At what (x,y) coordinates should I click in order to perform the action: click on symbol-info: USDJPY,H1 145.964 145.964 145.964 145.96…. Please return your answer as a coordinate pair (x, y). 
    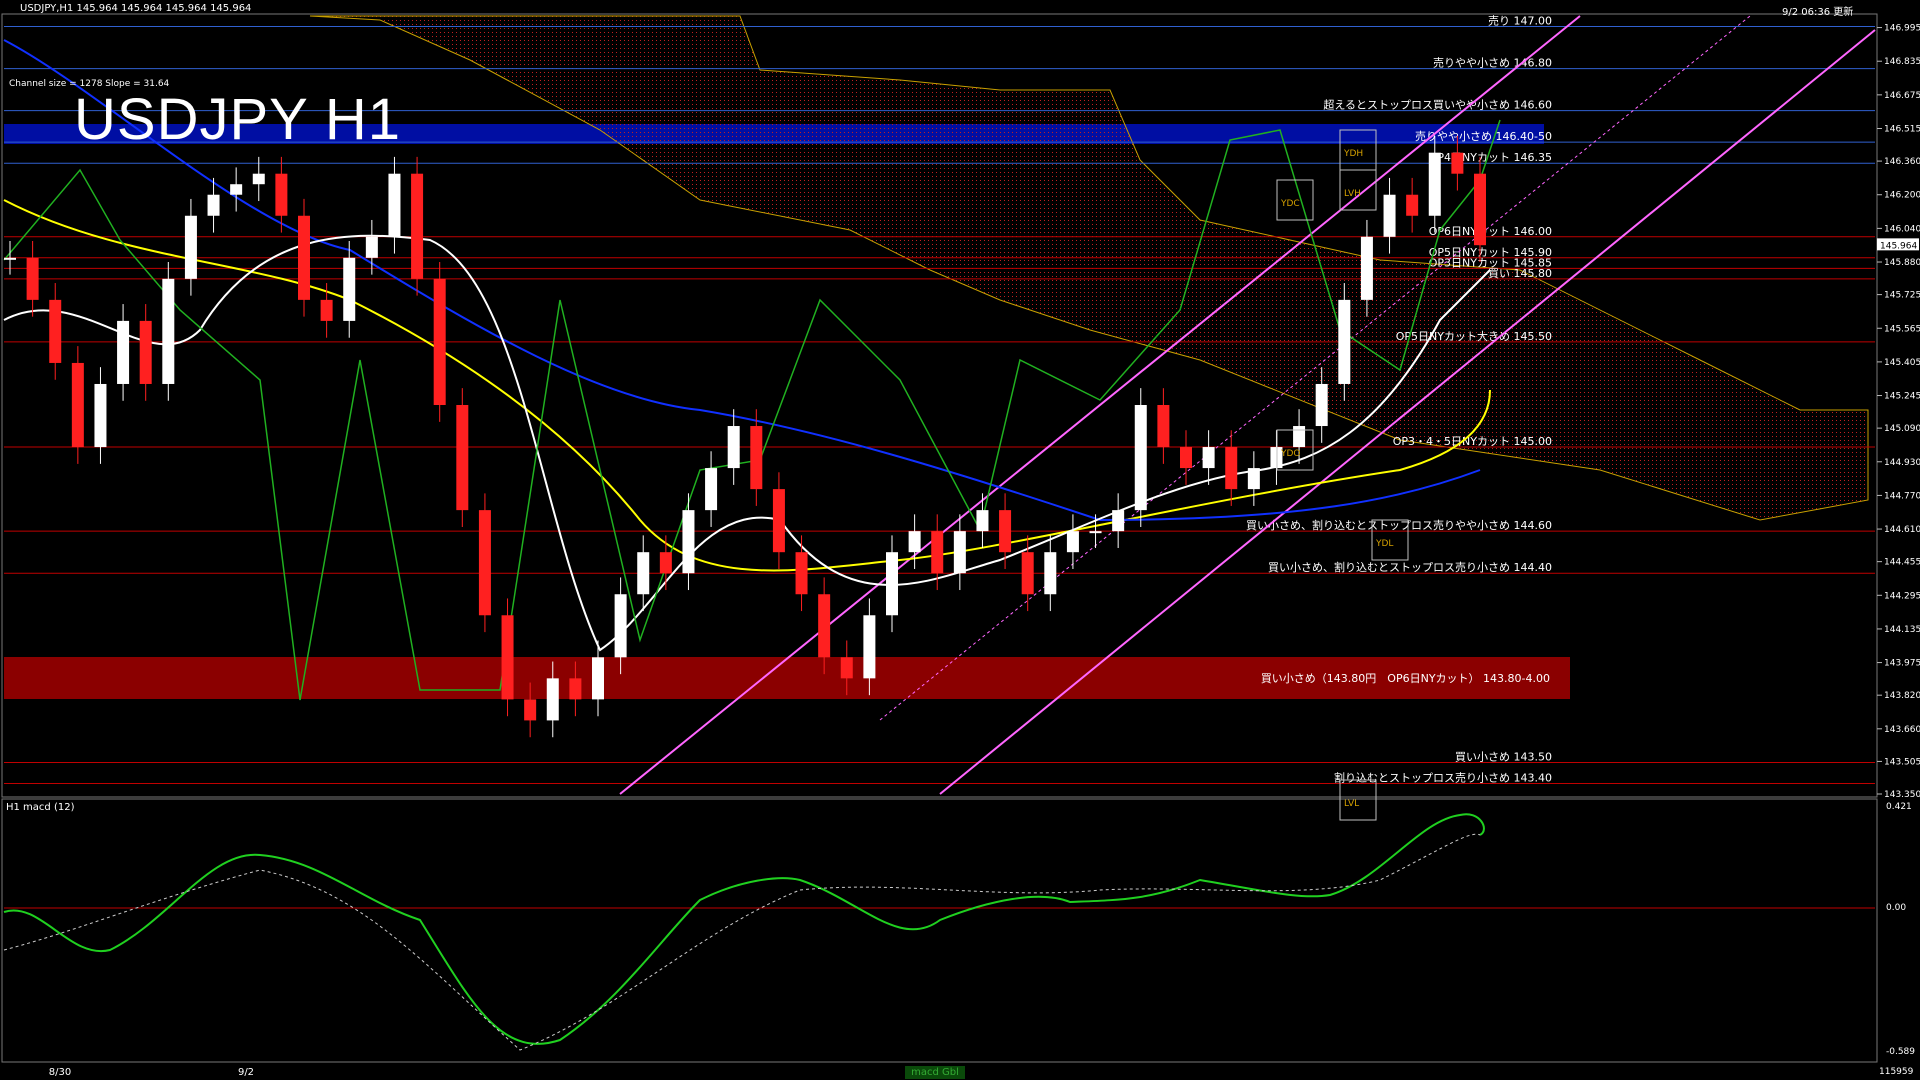
    Looking at the image, I should click on (136, 8).